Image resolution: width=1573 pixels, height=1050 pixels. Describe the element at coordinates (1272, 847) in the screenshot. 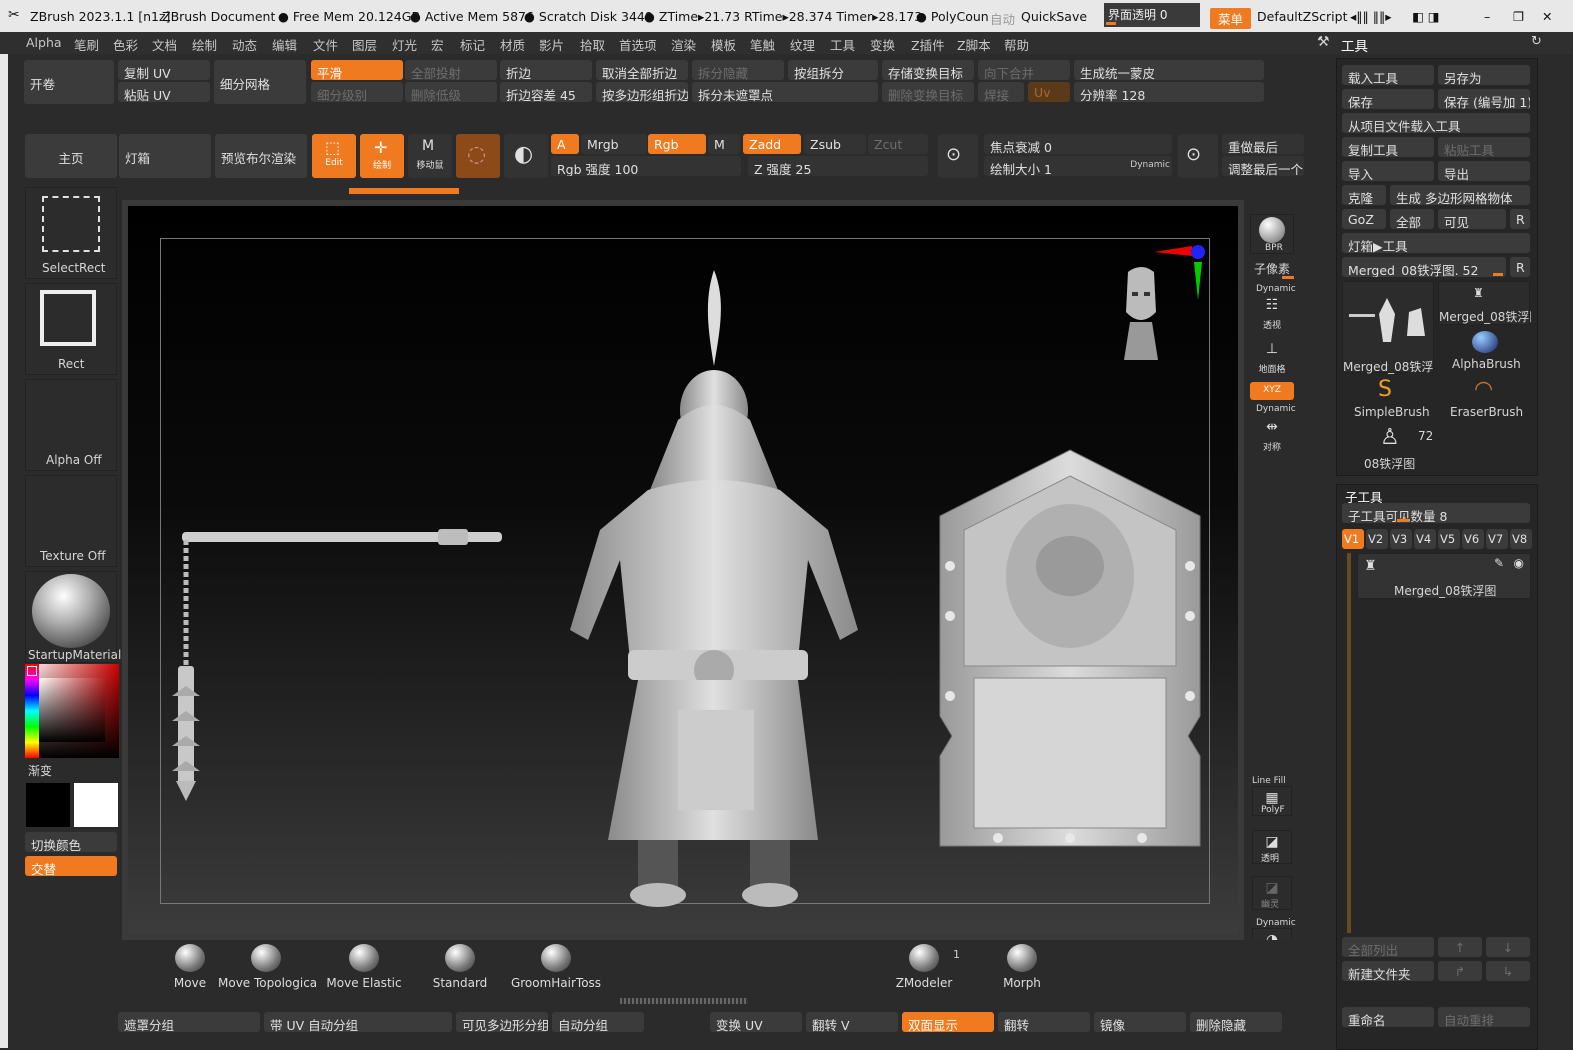

I see `transparency-button: ◪ 透明` at that location.